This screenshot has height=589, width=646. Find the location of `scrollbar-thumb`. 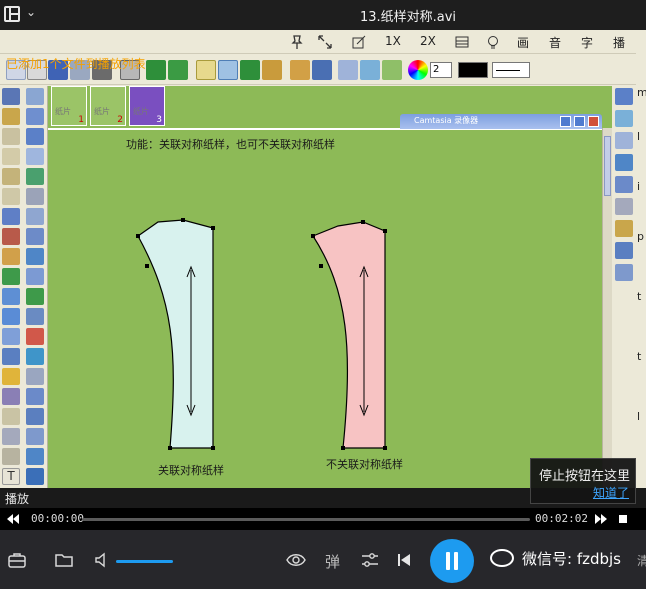

scrollbar-thumb is located at coordinates (607, 166).